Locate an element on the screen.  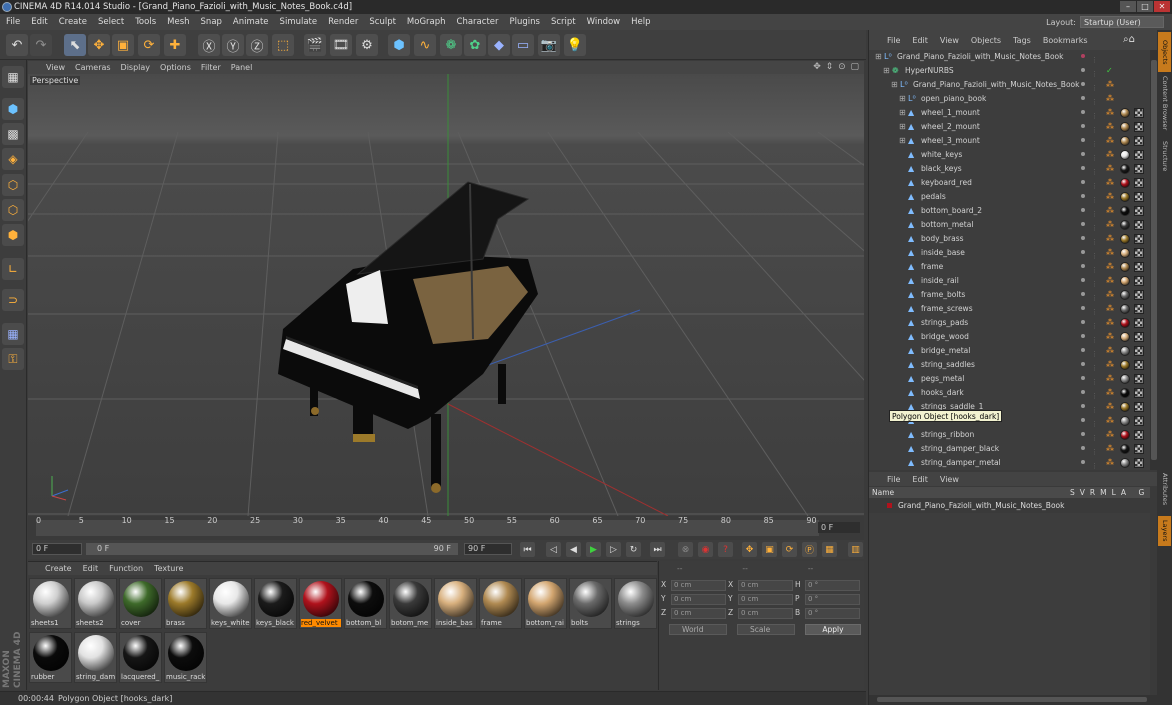
object-row: ▲ body_brass ⋮ ⁂ is located at coordinates (1009, 239).